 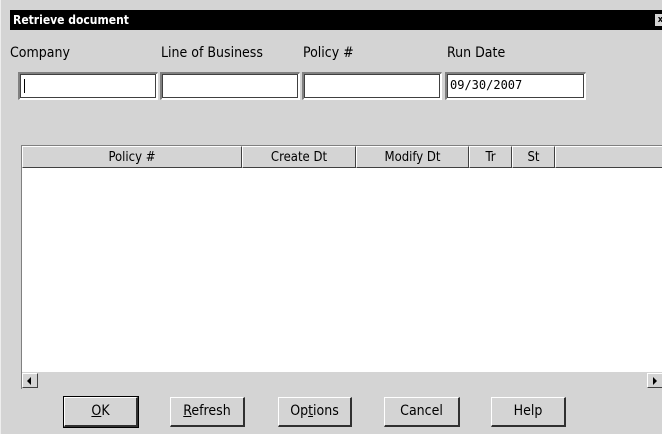 I want to click on column-header-blank, so click(x=608, y=157).